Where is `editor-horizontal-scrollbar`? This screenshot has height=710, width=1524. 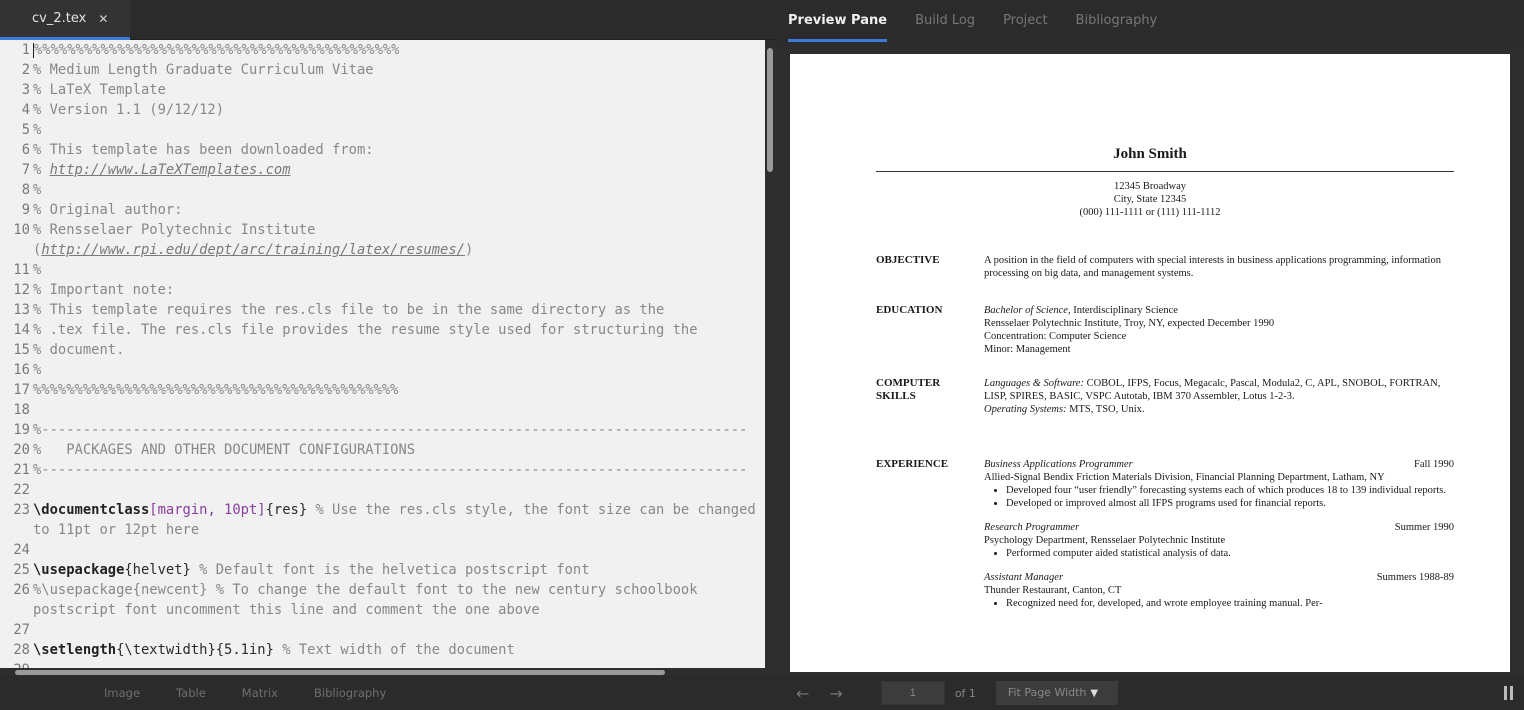
editor-horizontal-scrollbar is located at coordinates (388, 672).